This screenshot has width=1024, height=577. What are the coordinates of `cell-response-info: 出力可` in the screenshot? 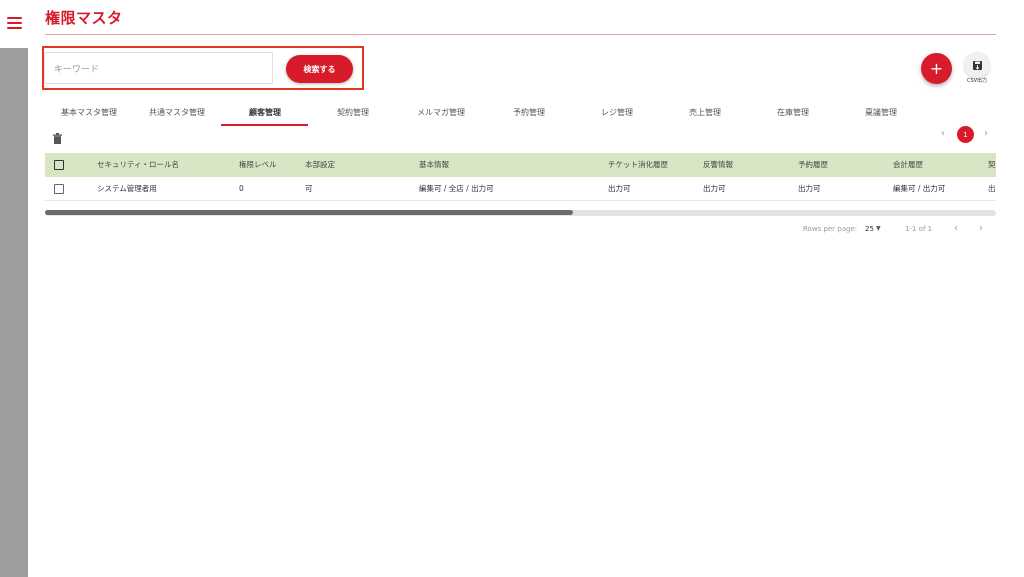 It's located at (714, 188).